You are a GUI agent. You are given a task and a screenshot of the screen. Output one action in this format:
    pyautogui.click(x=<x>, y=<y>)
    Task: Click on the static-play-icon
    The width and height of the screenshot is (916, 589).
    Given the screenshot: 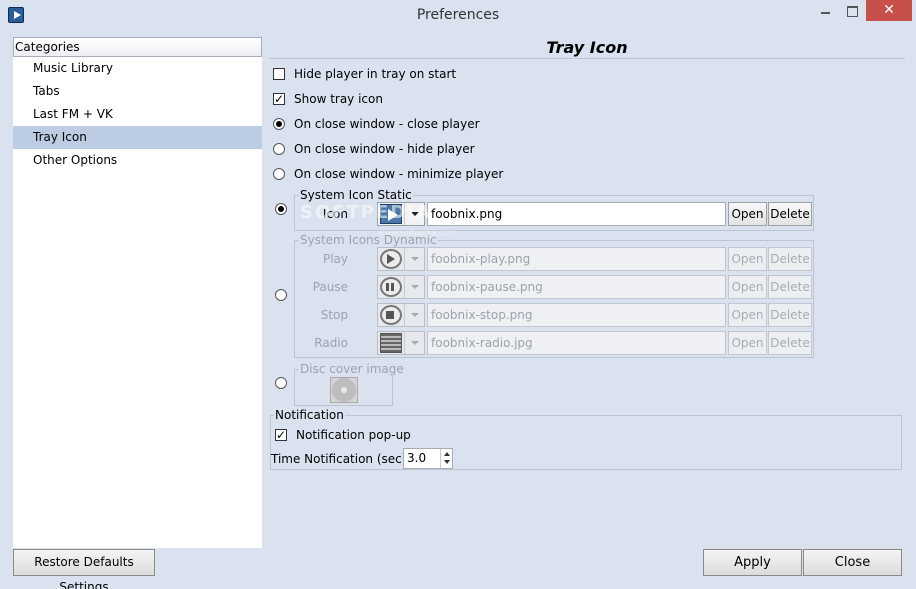 What is the action you would take?
    pyautogui.click(x=391, y=214)
    